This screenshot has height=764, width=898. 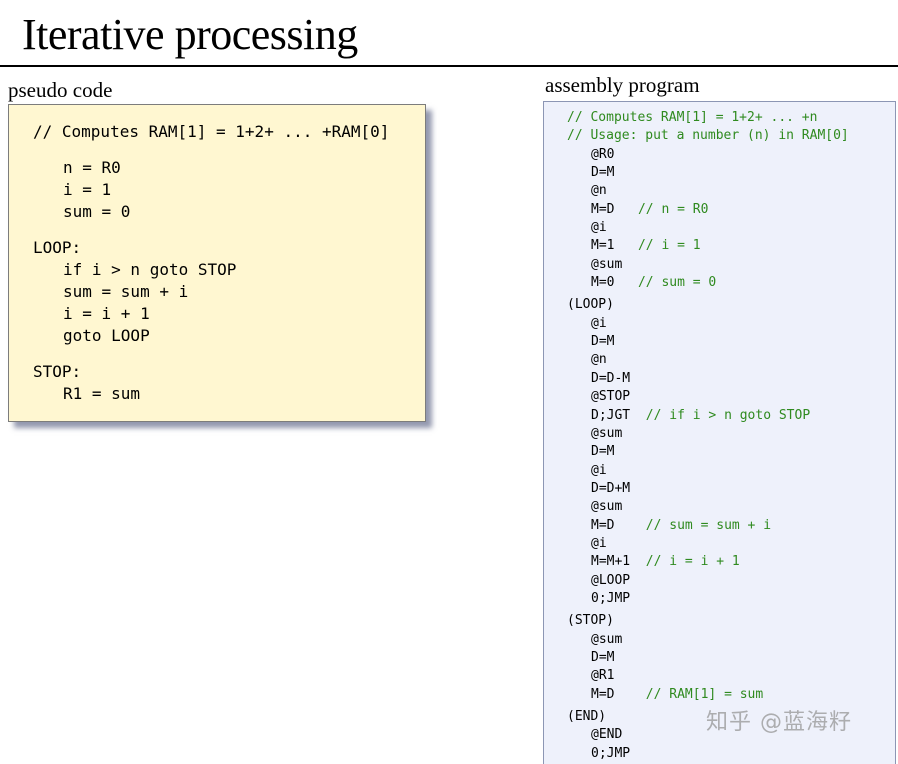 What do you see at coordinates (692, 117) in the screenshot?
I see `assembly-comment: // Computes RAM[1] = 1+2+ ... +n` at bounding box center [692, 117].